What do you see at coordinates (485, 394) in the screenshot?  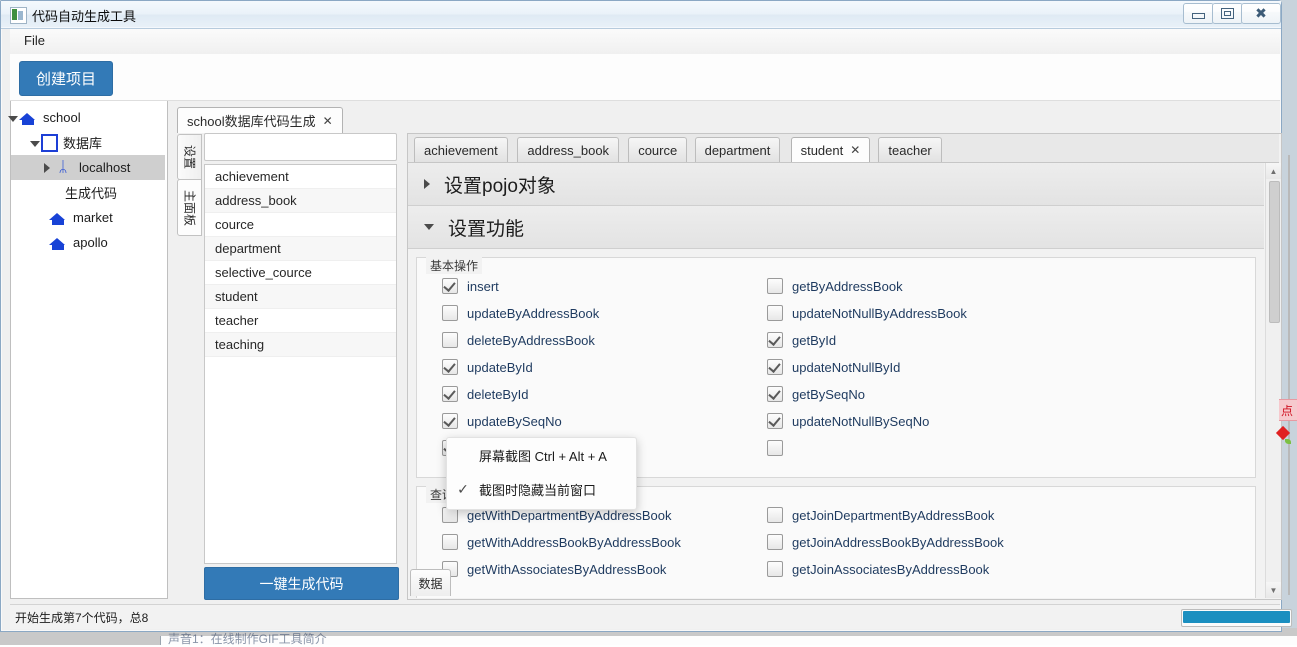 I see `checkbox-deleteById: deleteById` at bounding box center [485, 394].